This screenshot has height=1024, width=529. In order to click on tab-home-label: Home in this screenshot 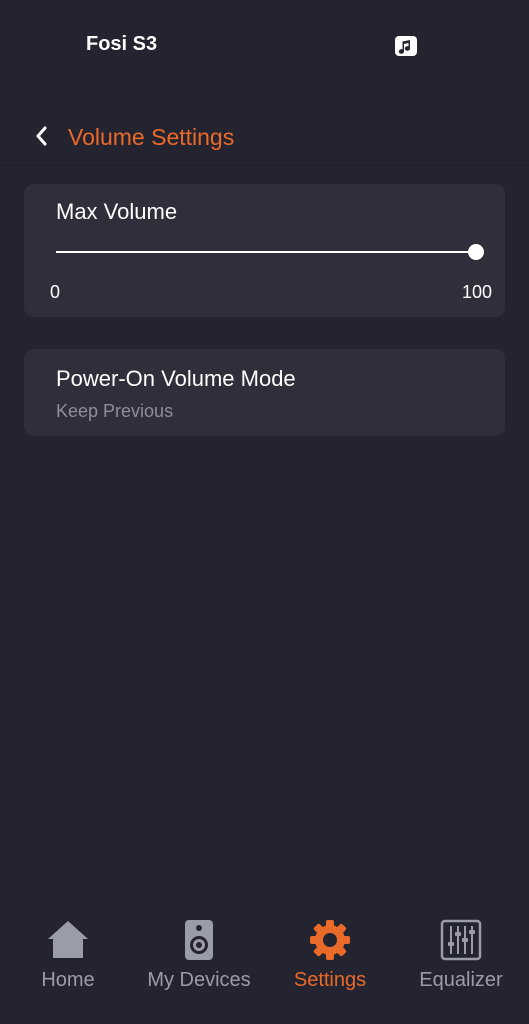, I will do `click(68, 980)`.